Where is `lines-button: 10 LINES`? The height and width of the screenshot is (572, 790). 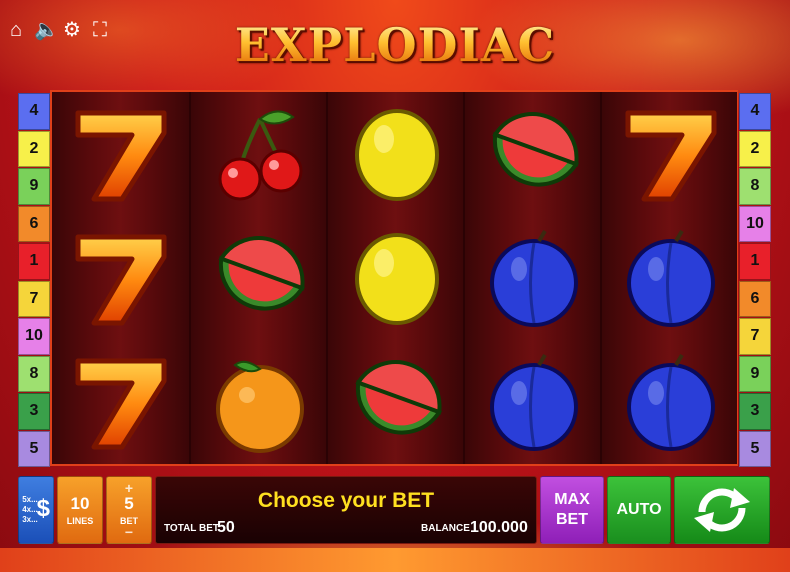
lines-button: 10 LINES is located at coordinates (80, 510).